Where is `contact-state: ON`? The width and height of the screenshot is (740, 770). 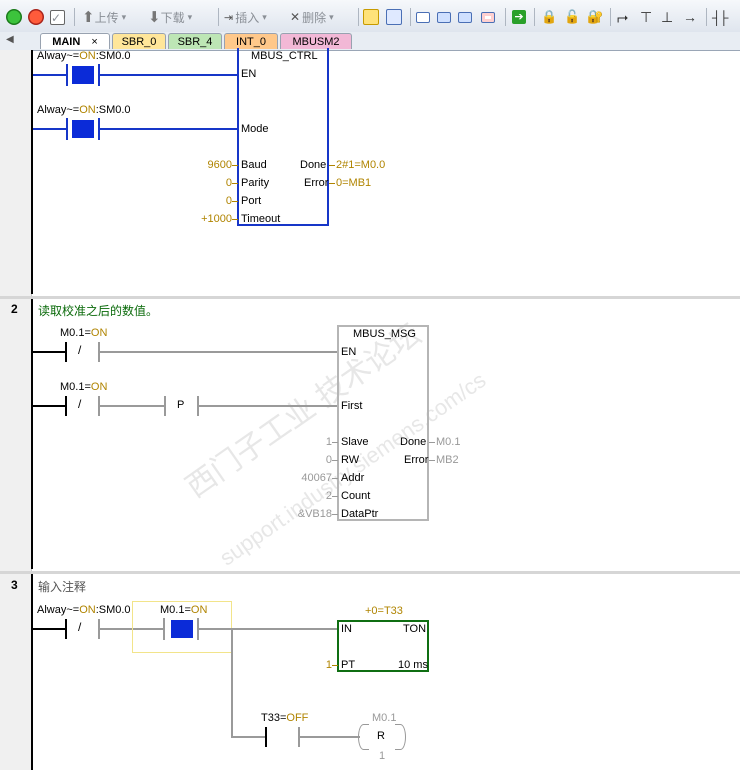
contact-state: ON is located at coordinates (87, 610).